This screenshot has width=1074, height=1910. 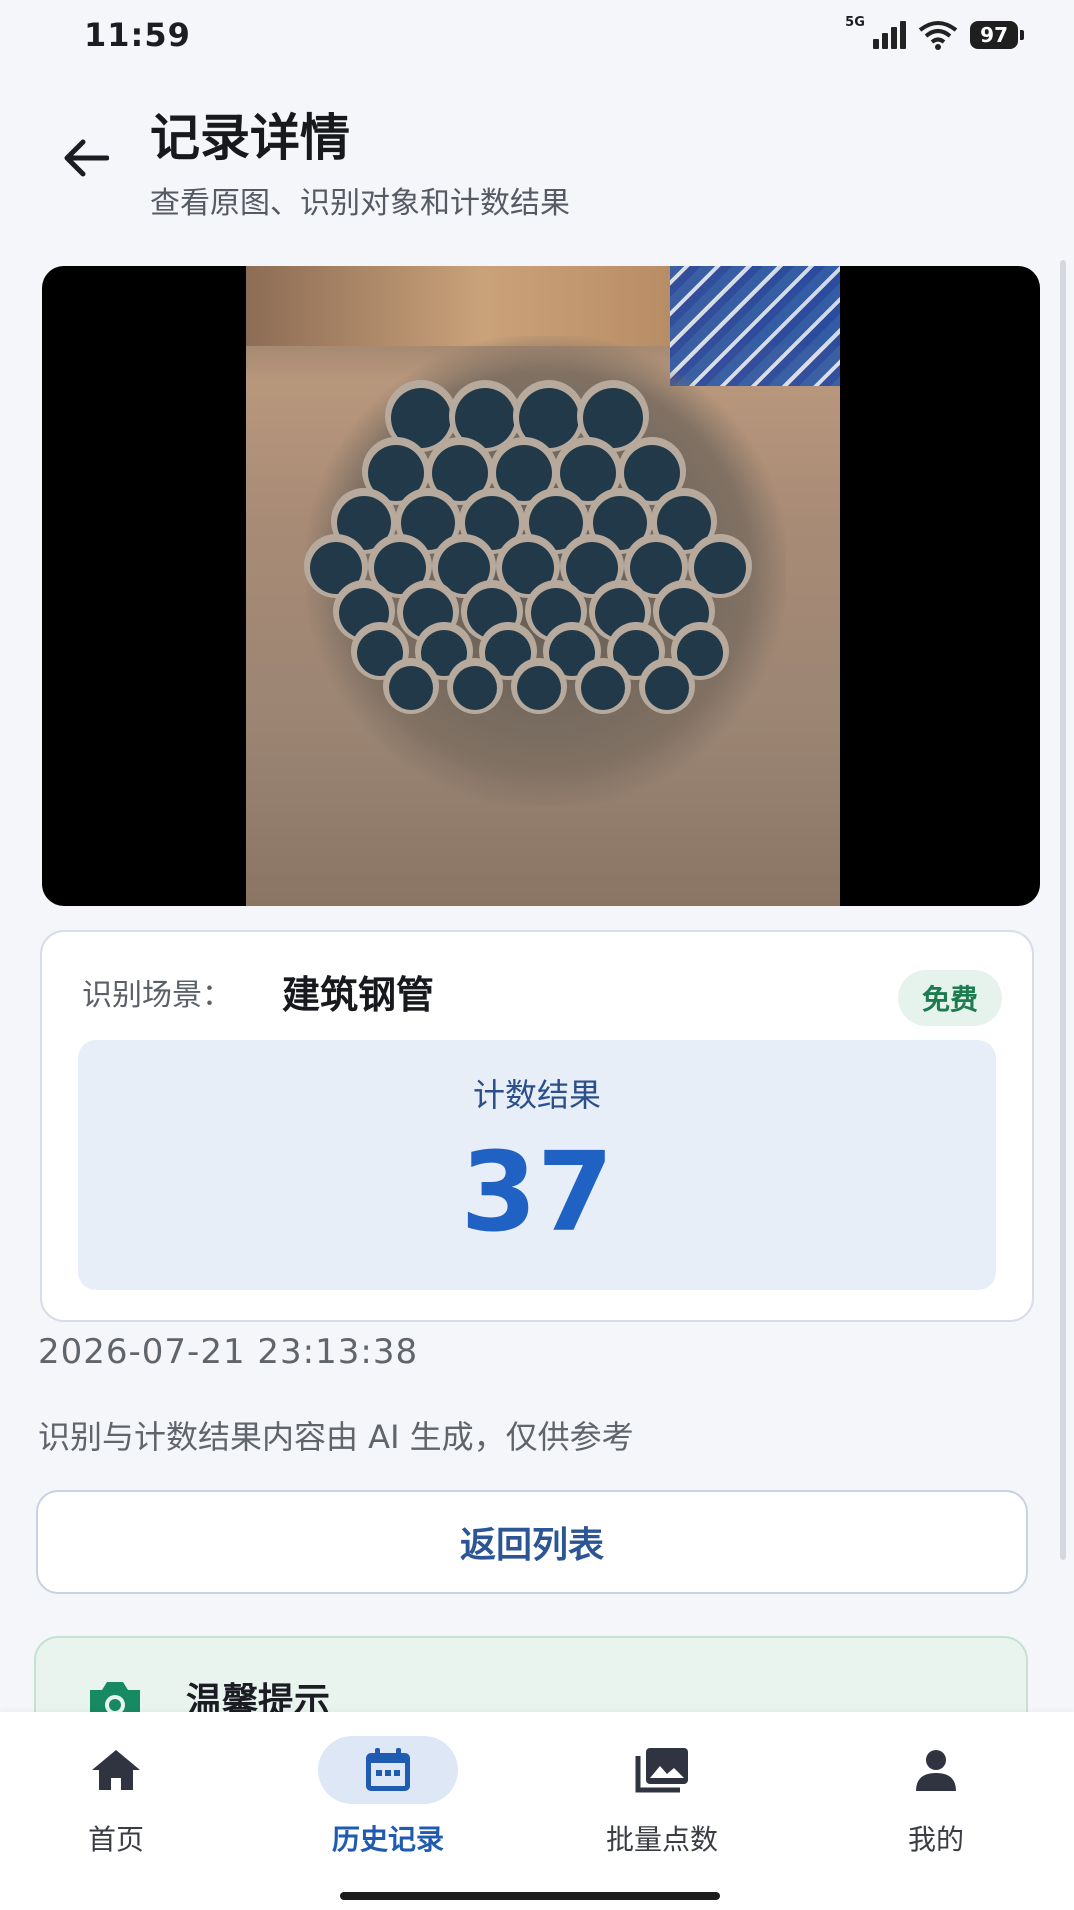 What do you see at coordinates (532, 1542) in the screenshot?
I see `back-to-list-button: 返回列表` at bounding box center [532, 1542].